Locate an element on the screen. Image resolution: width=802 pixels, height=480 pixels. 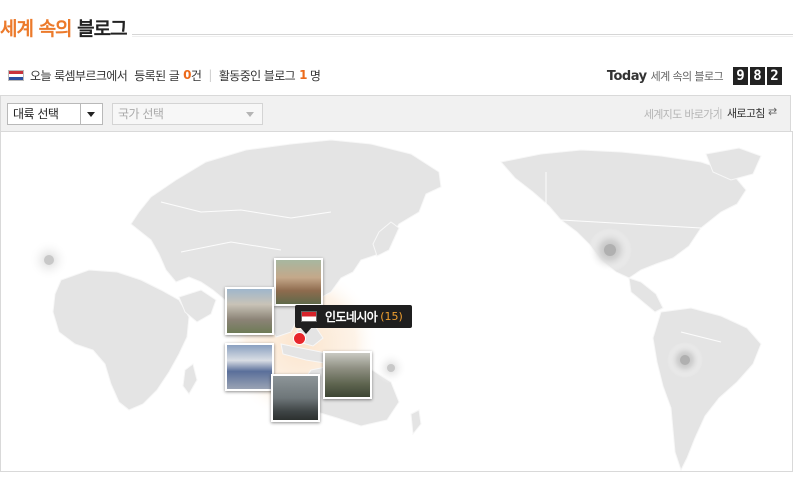
refresh-icon: ⇄ is located at coordinates (772, 111).